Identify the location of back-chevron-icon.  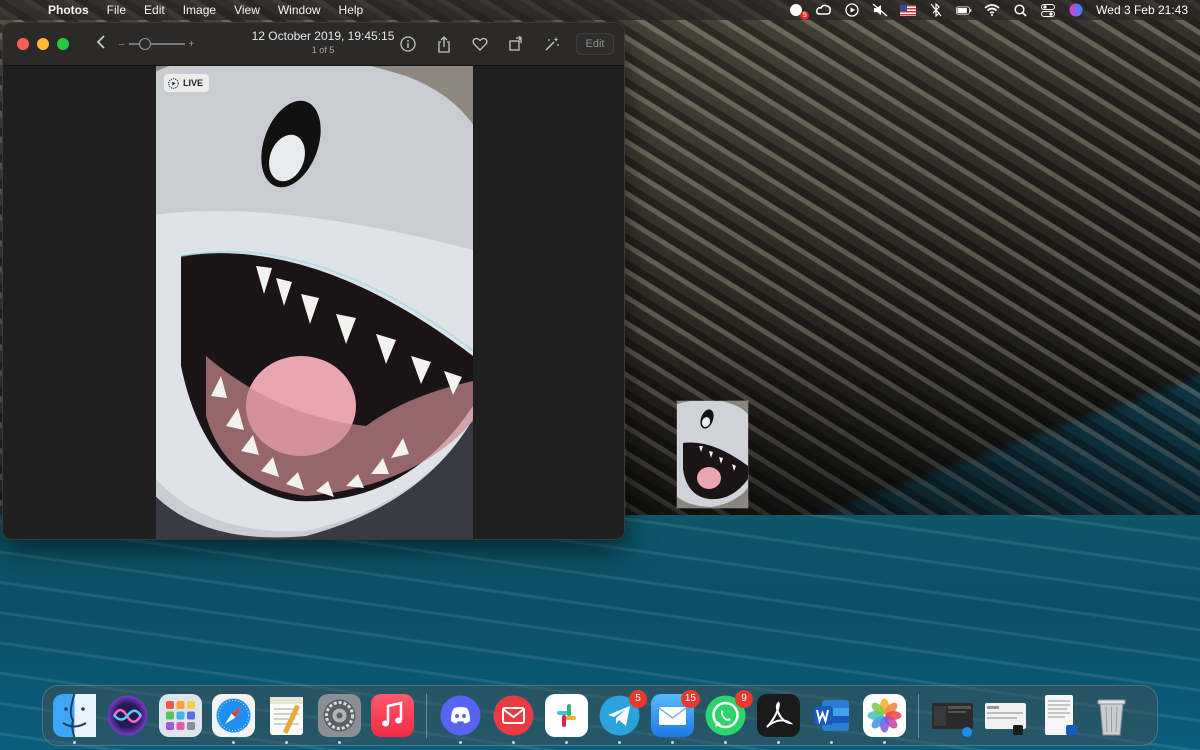
(101, 44).